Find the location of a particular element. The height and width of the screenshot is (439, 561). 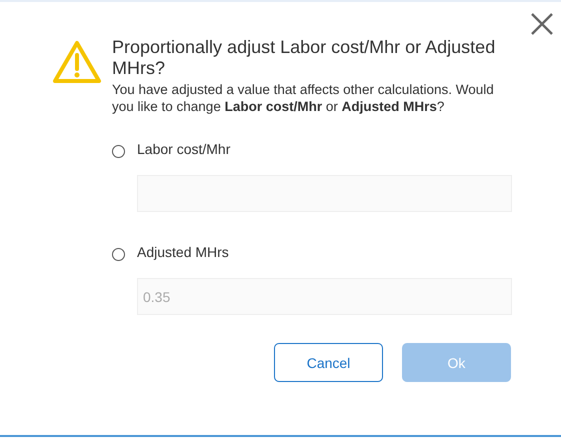

dialog-message: You have adjusted a value that affects other calculations. Would you like to change Labor cost/Mhr or Adjusted MHrs? is located at coordinates (303, 98).